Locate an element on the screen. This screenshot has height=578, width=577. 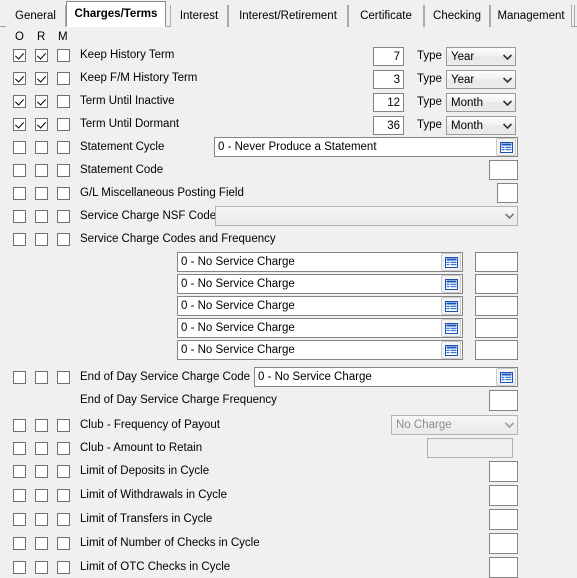
checkbox-m-eod-service-charge-code is located at coordinates (63, 377).